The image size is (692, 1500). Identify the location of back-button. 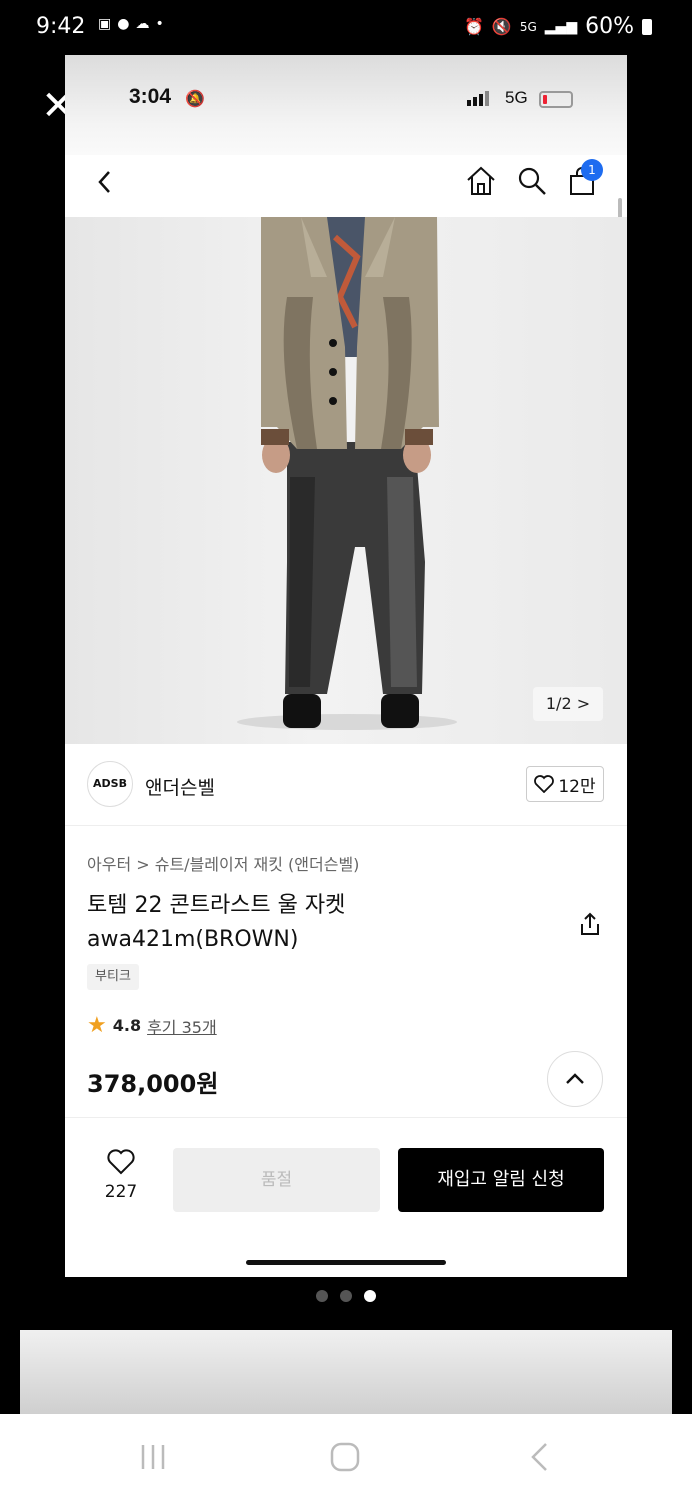
(105, 182).